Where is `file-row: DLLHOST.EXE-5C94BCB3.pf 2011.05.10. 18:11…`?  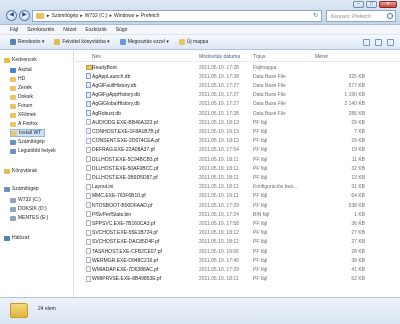 file-row: DLLHOST.EXE-5C94BCB3.pf 2011.05.10. 18:11… is located at coordinates (237, 159).